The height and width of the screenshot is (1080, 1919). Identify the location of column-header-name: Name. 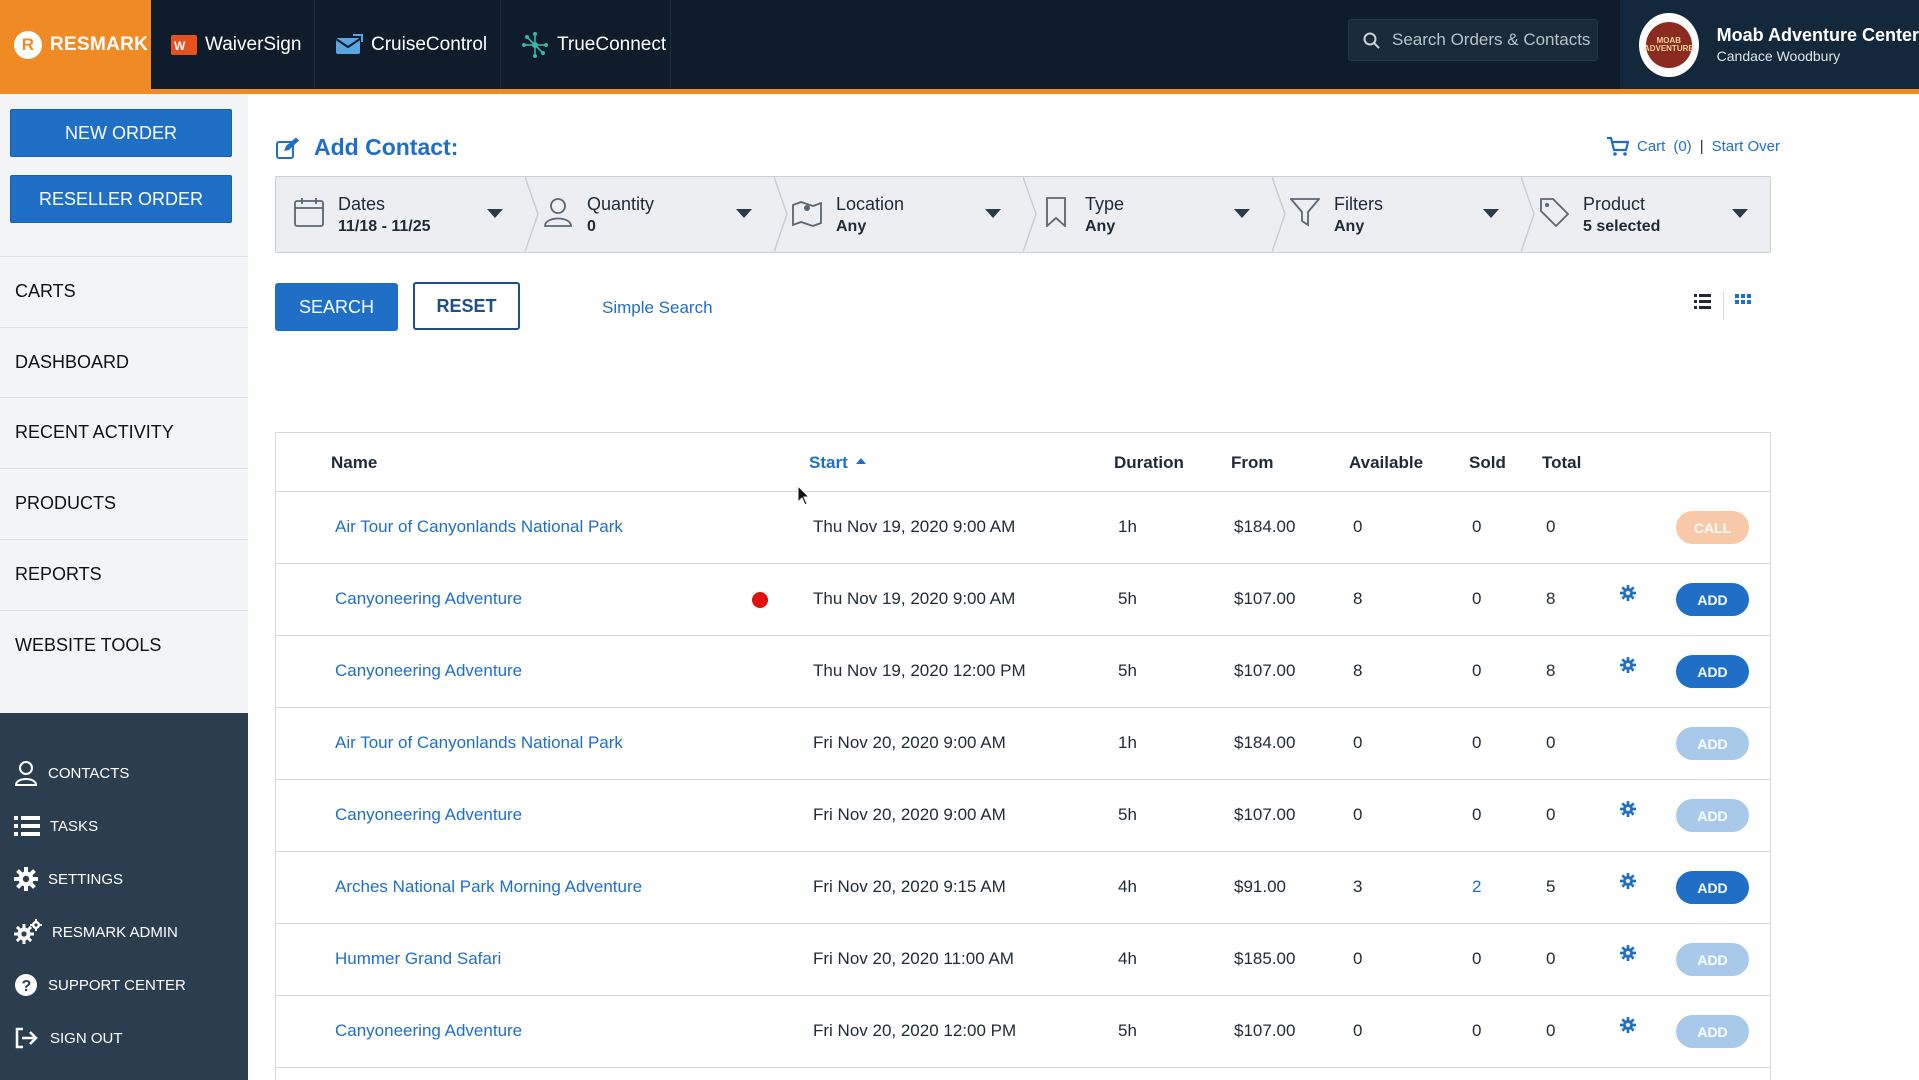
(354, 463).